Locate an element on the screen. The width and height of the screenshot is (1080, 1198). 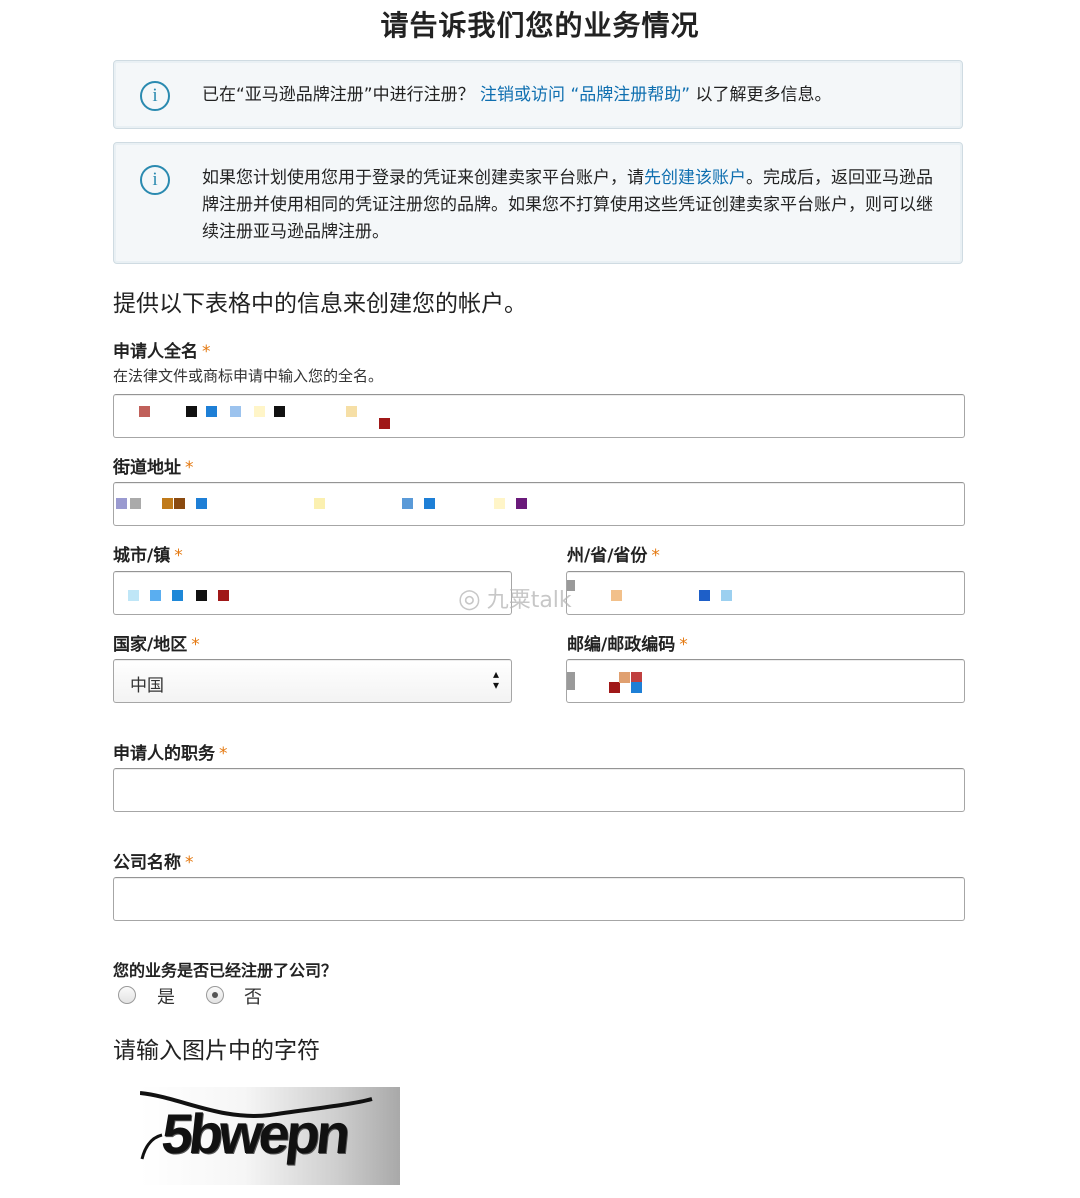
postal-label: 邮编/邮政编码 * is located at coordinates (627, 642).